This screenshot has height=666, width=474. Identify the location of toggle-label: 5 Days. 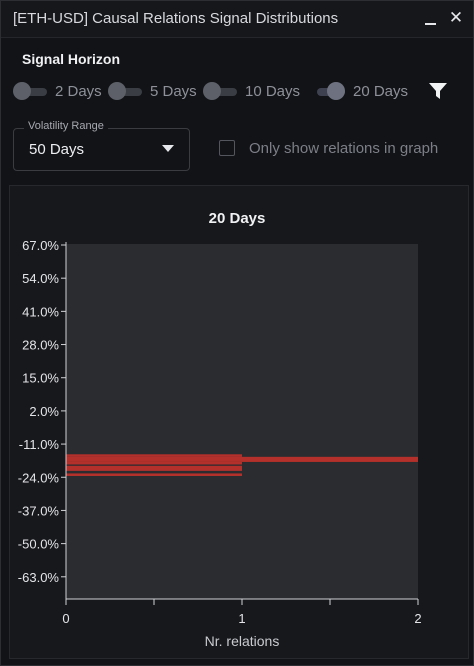
(173, 91).